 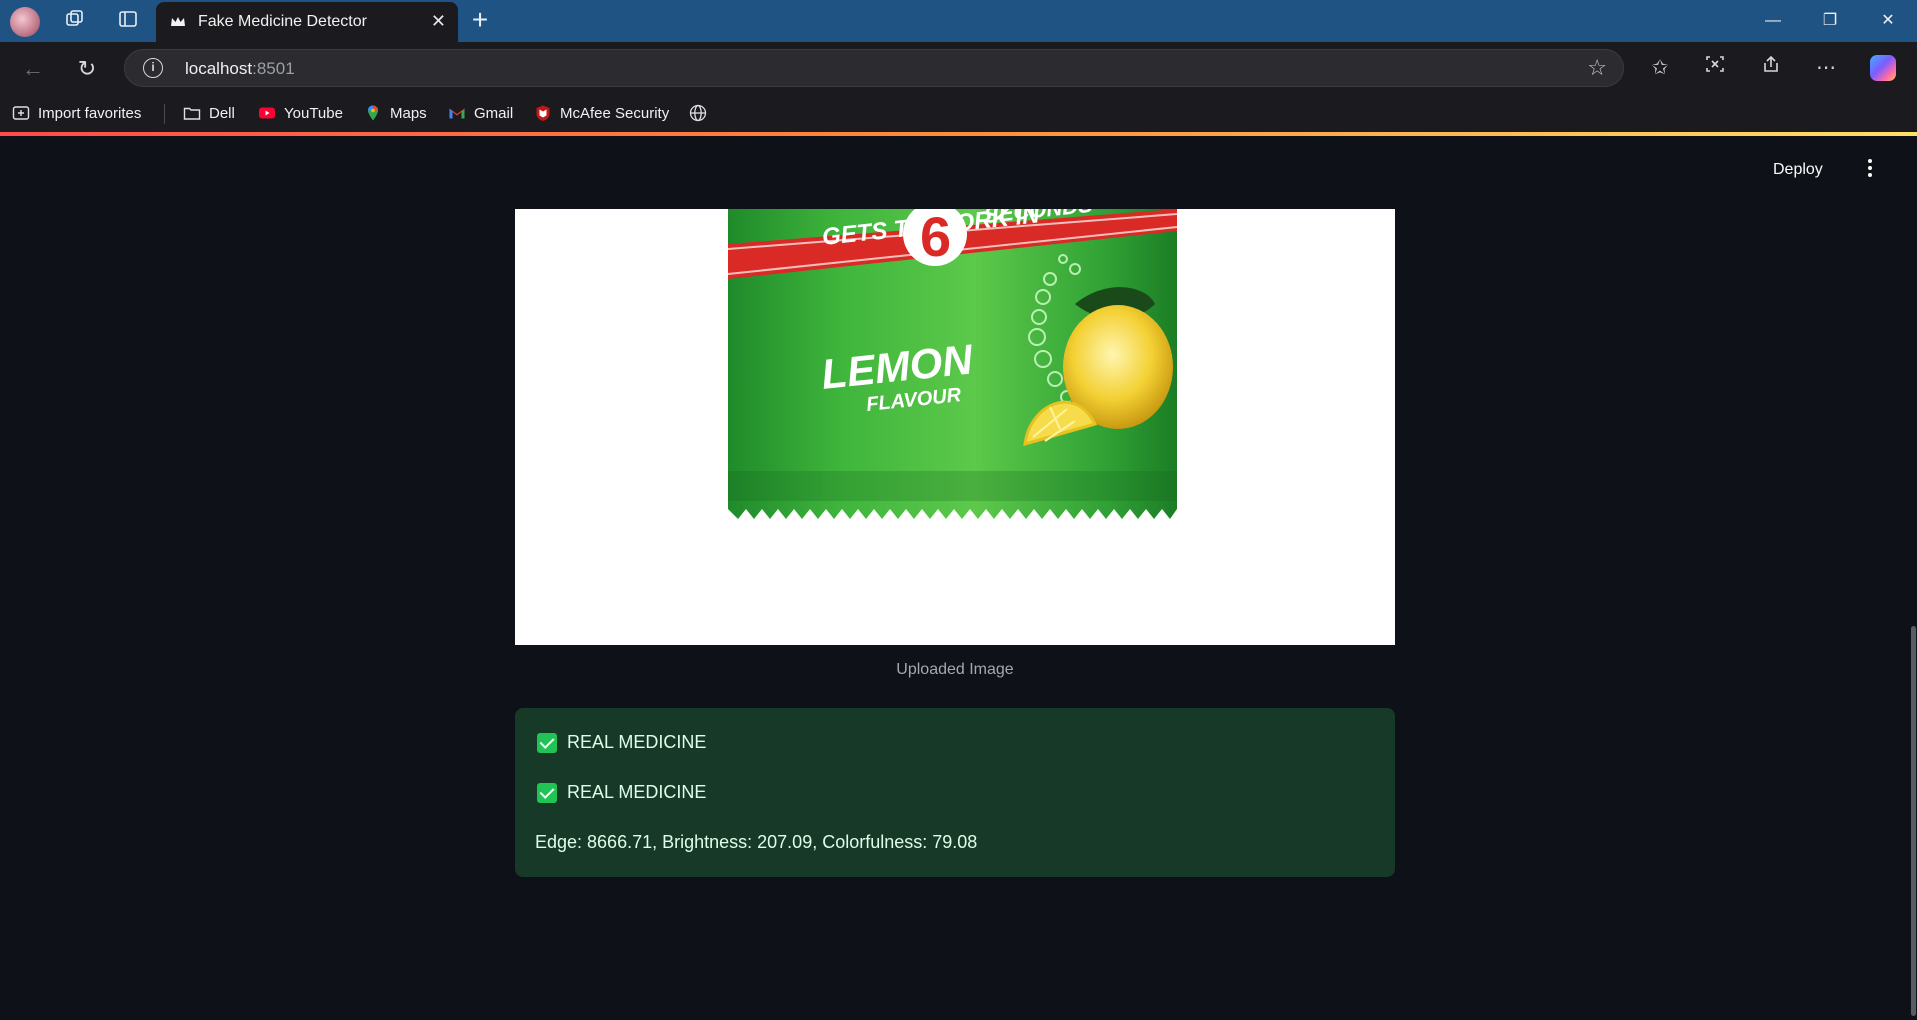 I want to click on restore-button: ❐, so click(x=1830, y=21).